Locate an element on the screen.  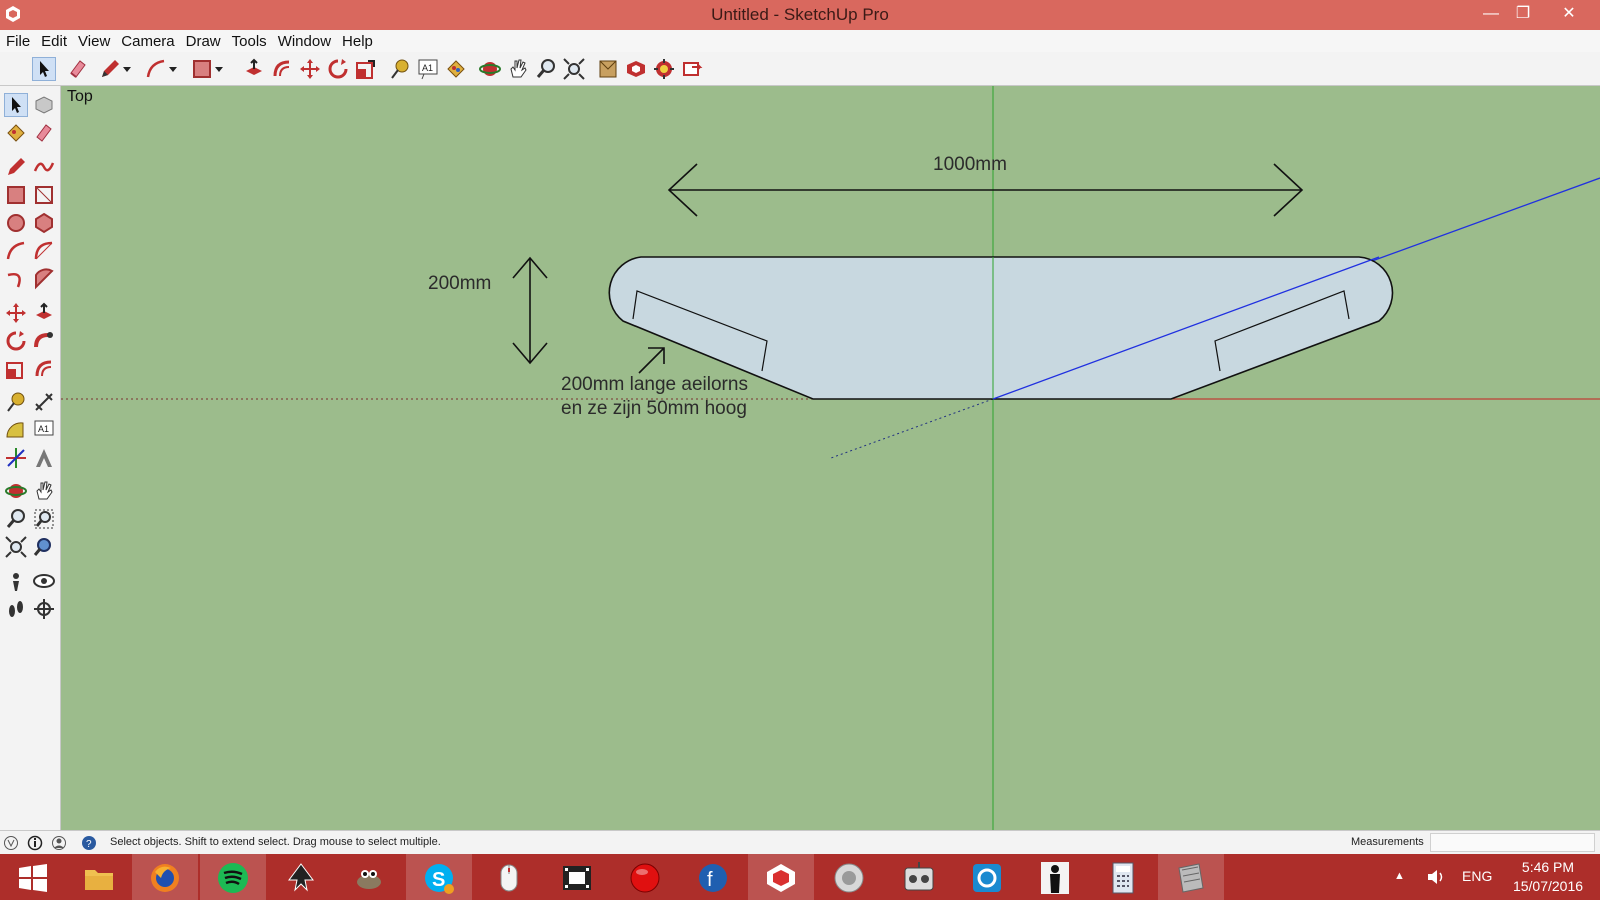
taskbar-mouse-app is located at coordinates (509, 877).